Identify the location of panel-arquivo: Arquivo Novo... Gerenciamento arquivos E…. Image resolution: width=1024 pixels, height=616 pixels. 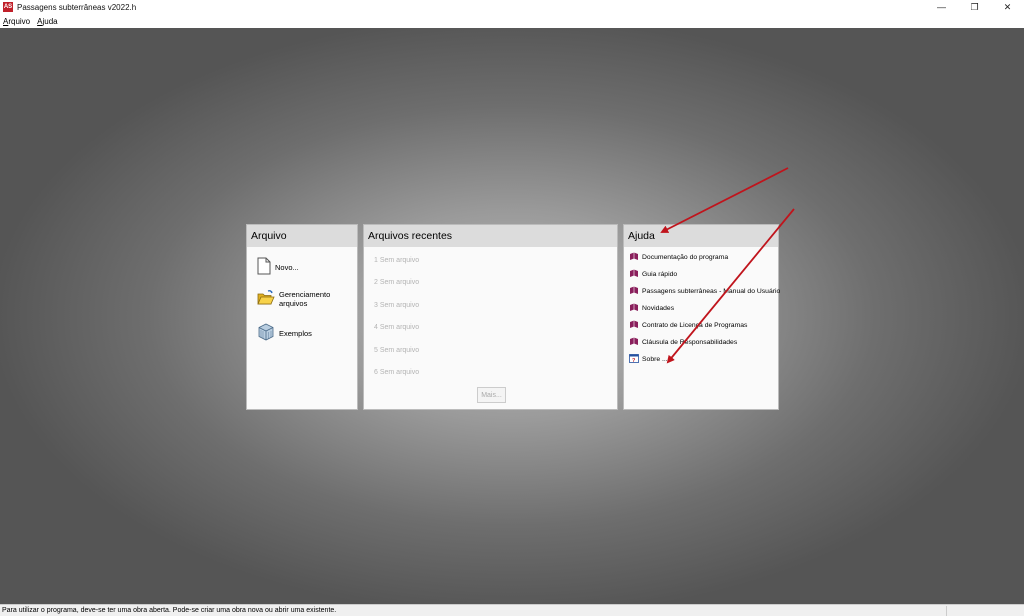
(302, 317).